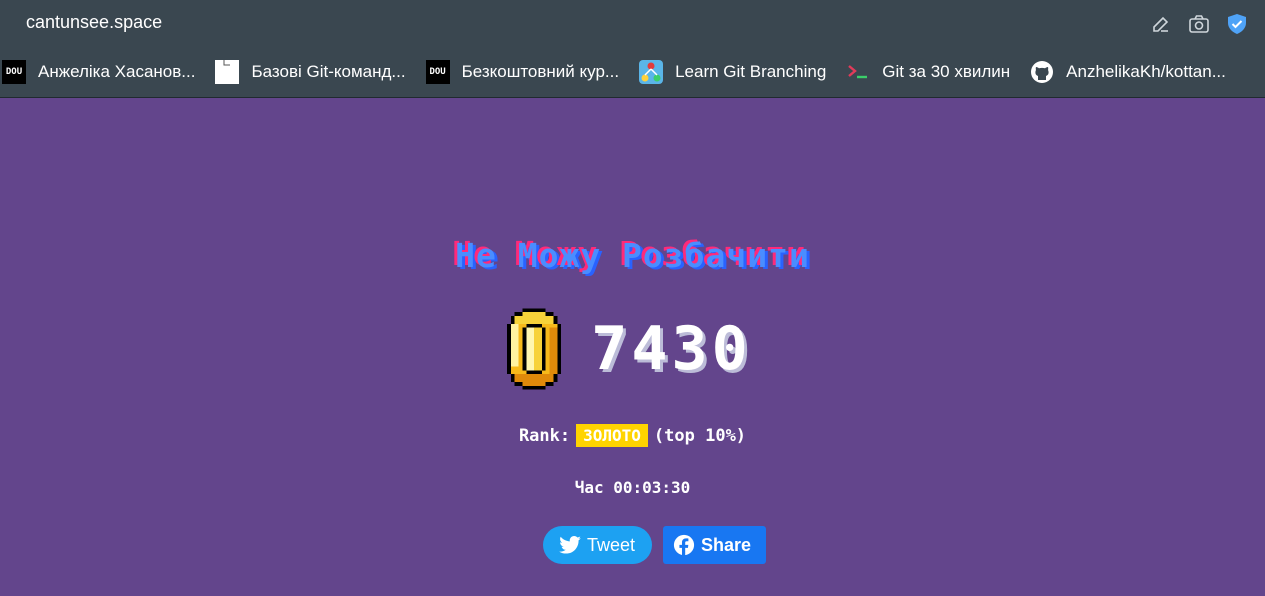 Image resolution: width=1265 pixels, height=596 pixels. I want to click on tweet-button: Tweet, so click(597, 545).